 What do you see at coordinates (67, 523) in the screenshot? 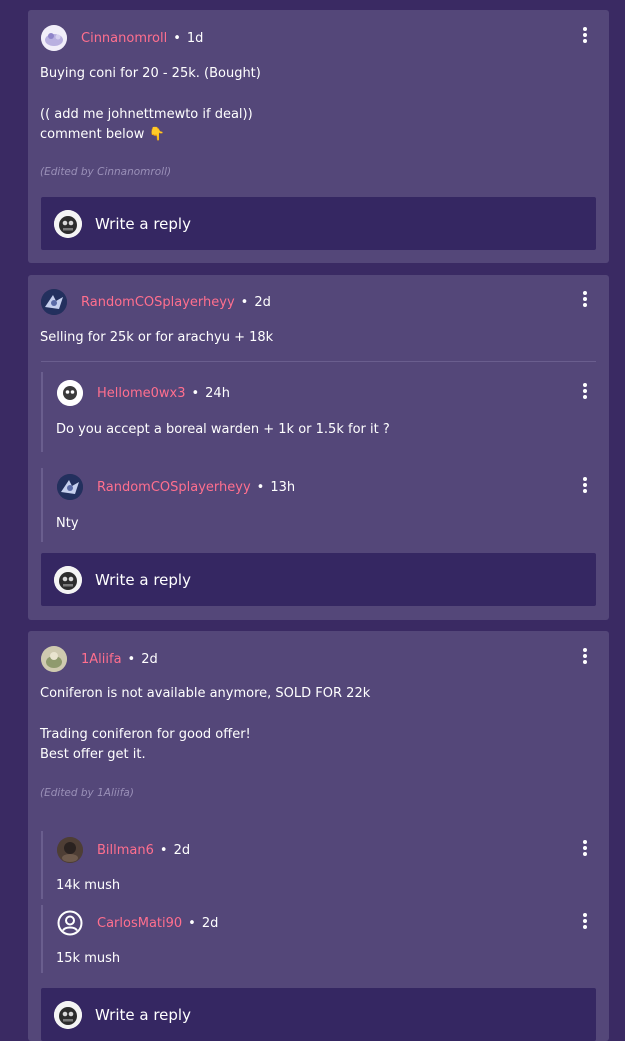
I see `reply-text: Nty` at bounding box center [67, 523].